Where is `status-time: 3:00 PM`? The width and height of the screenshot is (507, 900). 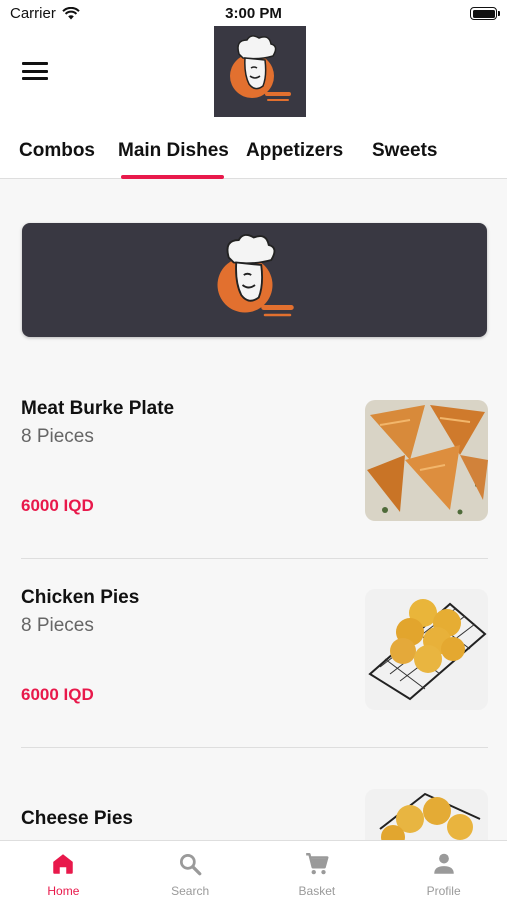 status-time: 3:00 PM is located at coordinates (253, 13).